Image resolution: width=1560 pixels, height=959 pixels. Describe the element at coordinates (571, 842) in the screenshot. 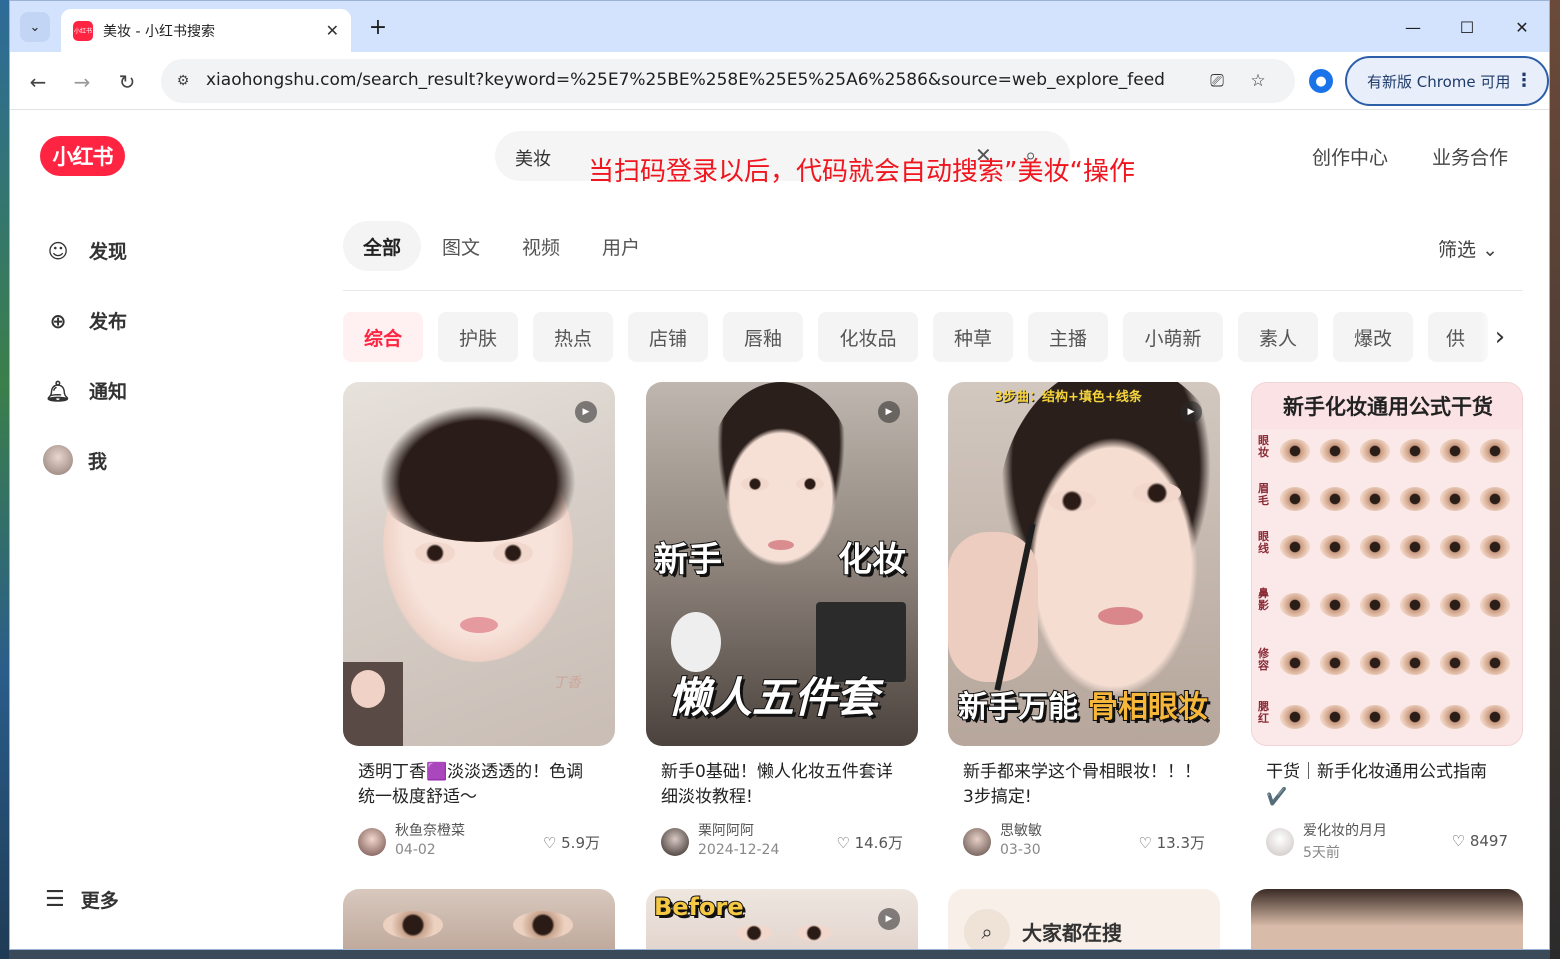

I see `like-button: ♡ 5.9万` at that location.